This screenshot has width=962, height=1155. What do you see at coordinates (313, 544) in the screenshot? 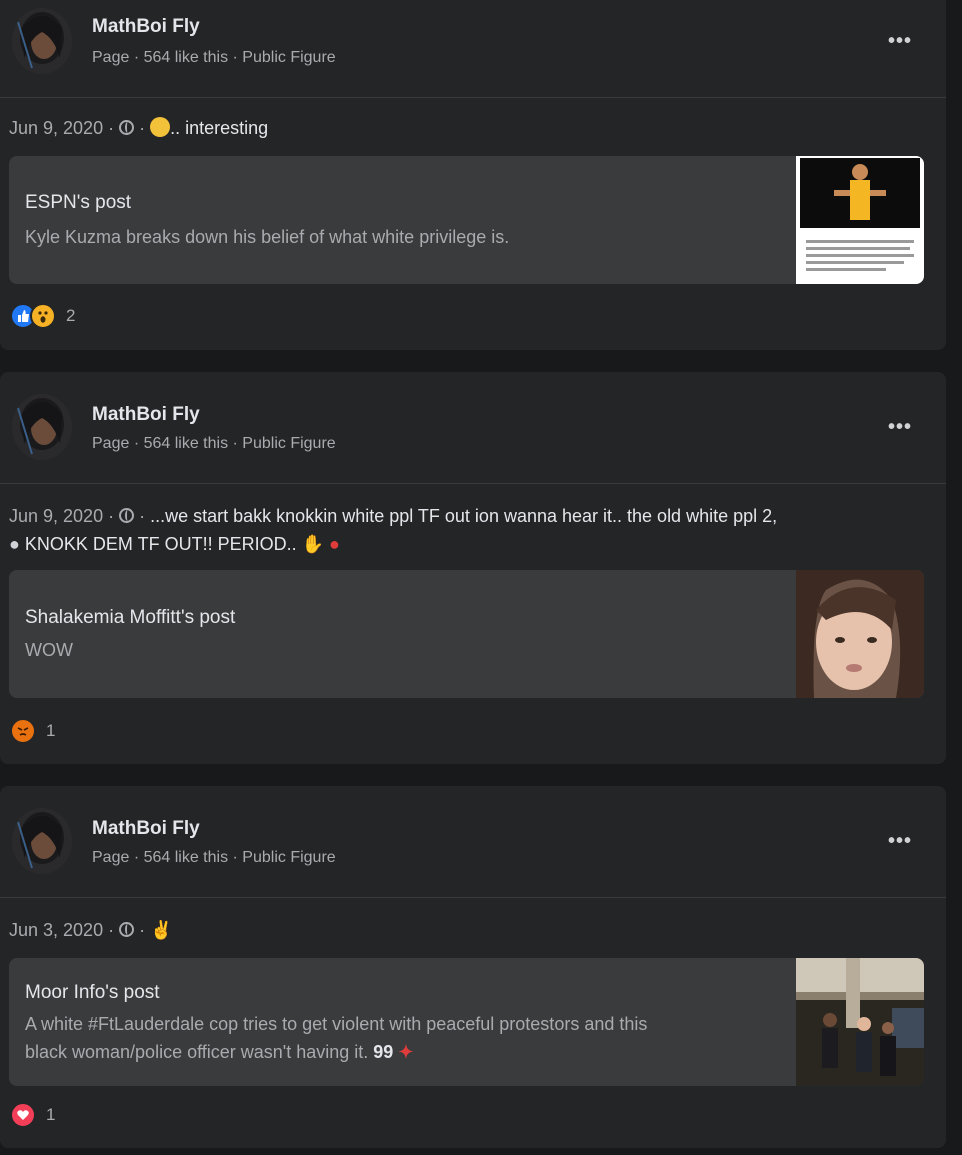
I see `hand-emoji-icon: ✋` at bounding box center [313, 544].